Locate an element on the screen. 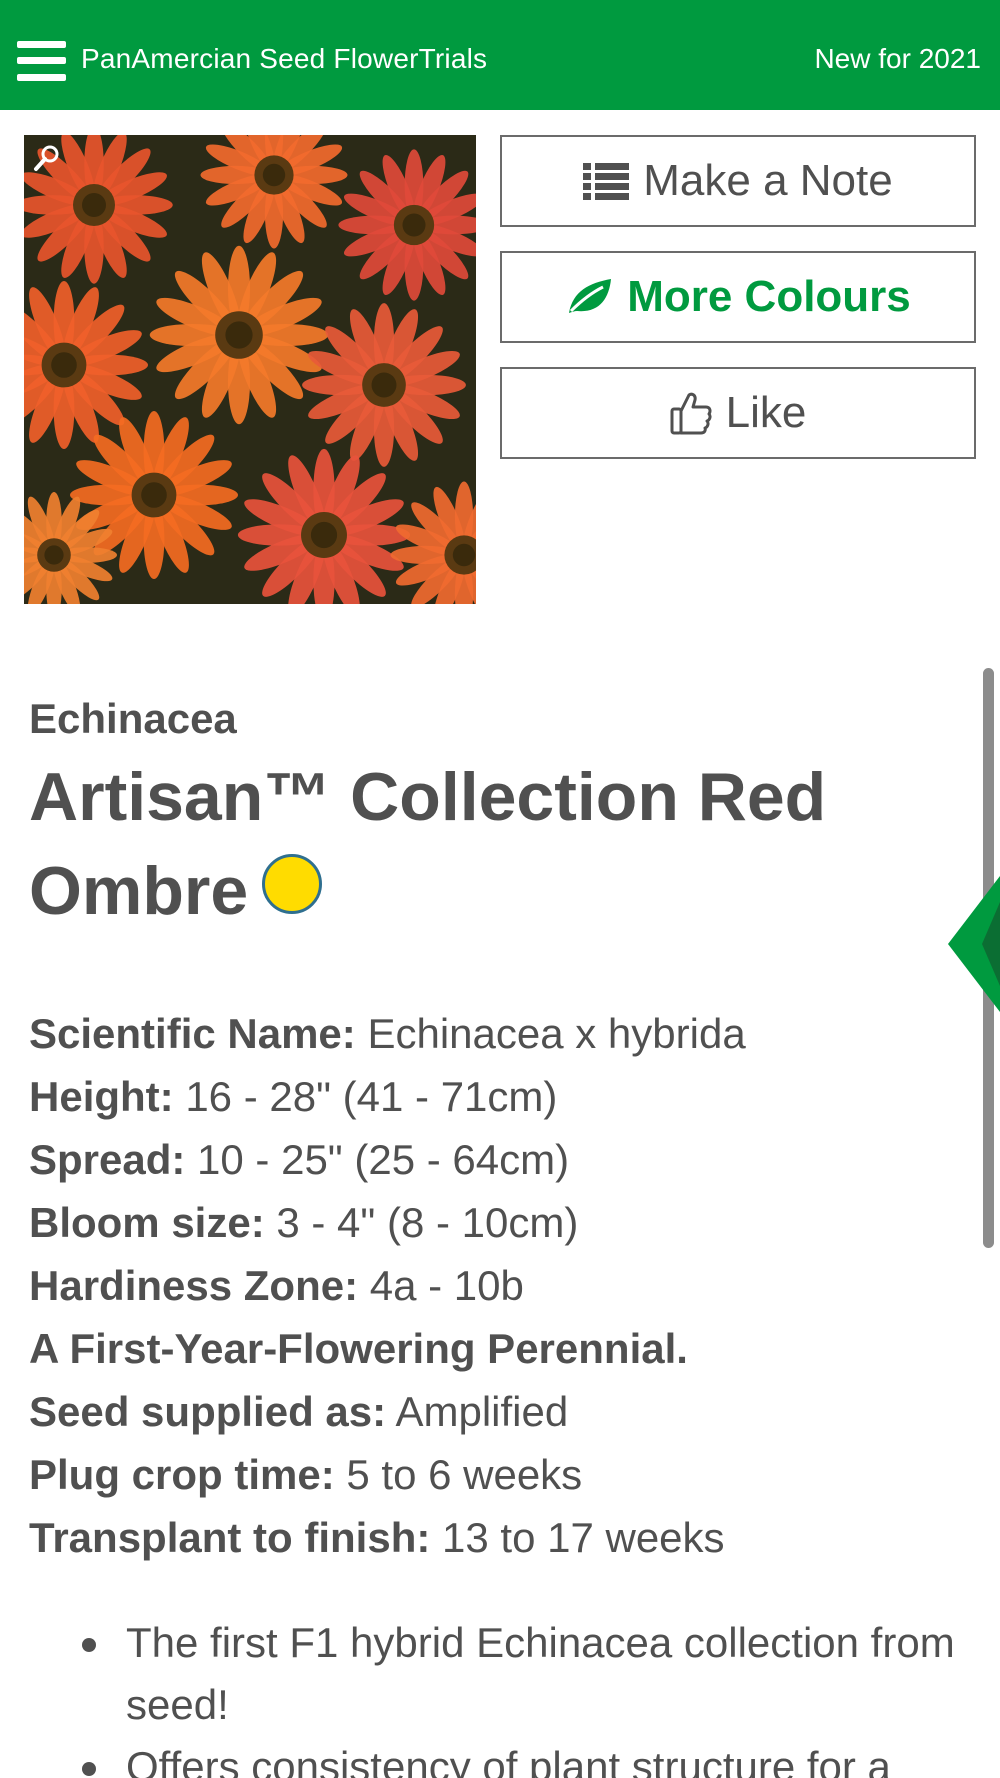  spec-row: Spread: 10 - 25" (25 - 64cm) is located at coordinates (499, 1159).